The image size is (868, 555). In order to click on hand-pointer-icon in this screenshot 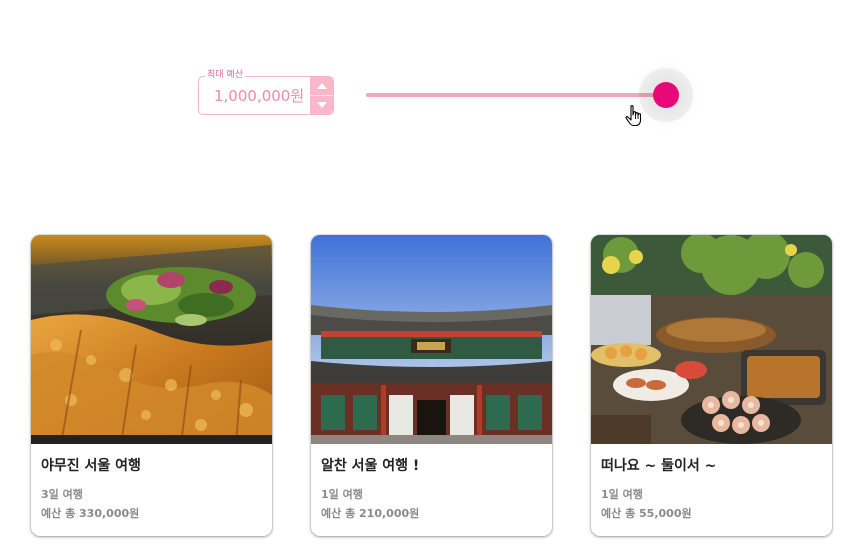, I will do `click(633, 116)`.